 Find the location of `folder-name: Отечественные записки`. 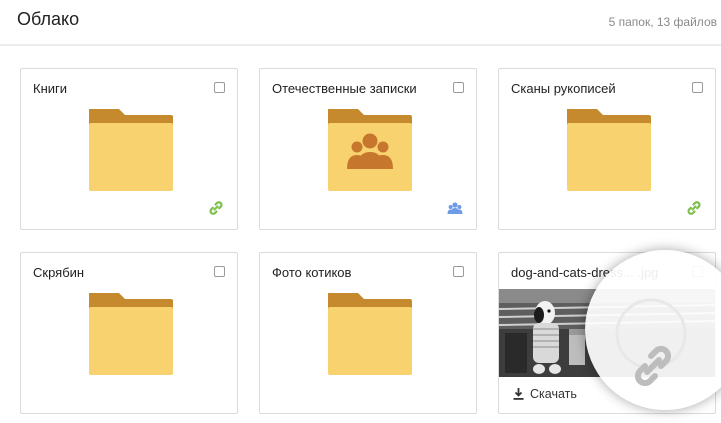

folder-name: Отечественные записки is located at coordinates (344, 88).